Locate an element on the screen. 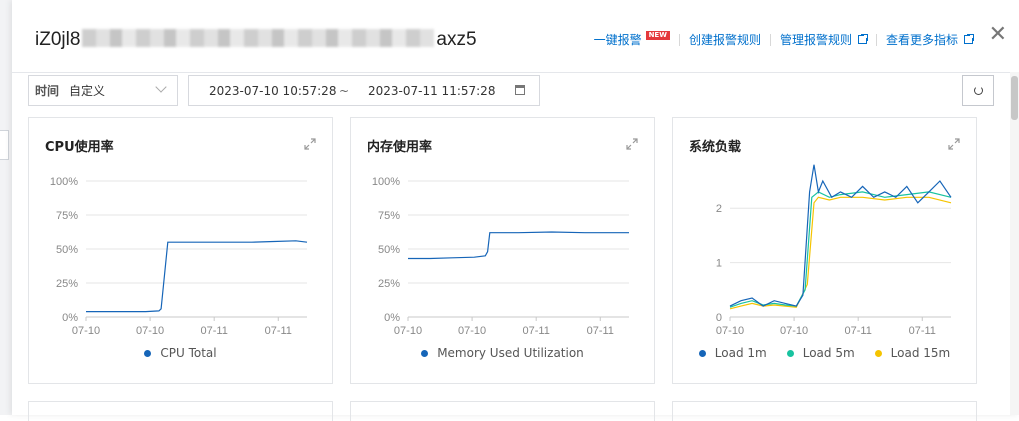 The width and height of the screenshot is (1019, 421). calendar-icon is located at coordinates (520, 90).